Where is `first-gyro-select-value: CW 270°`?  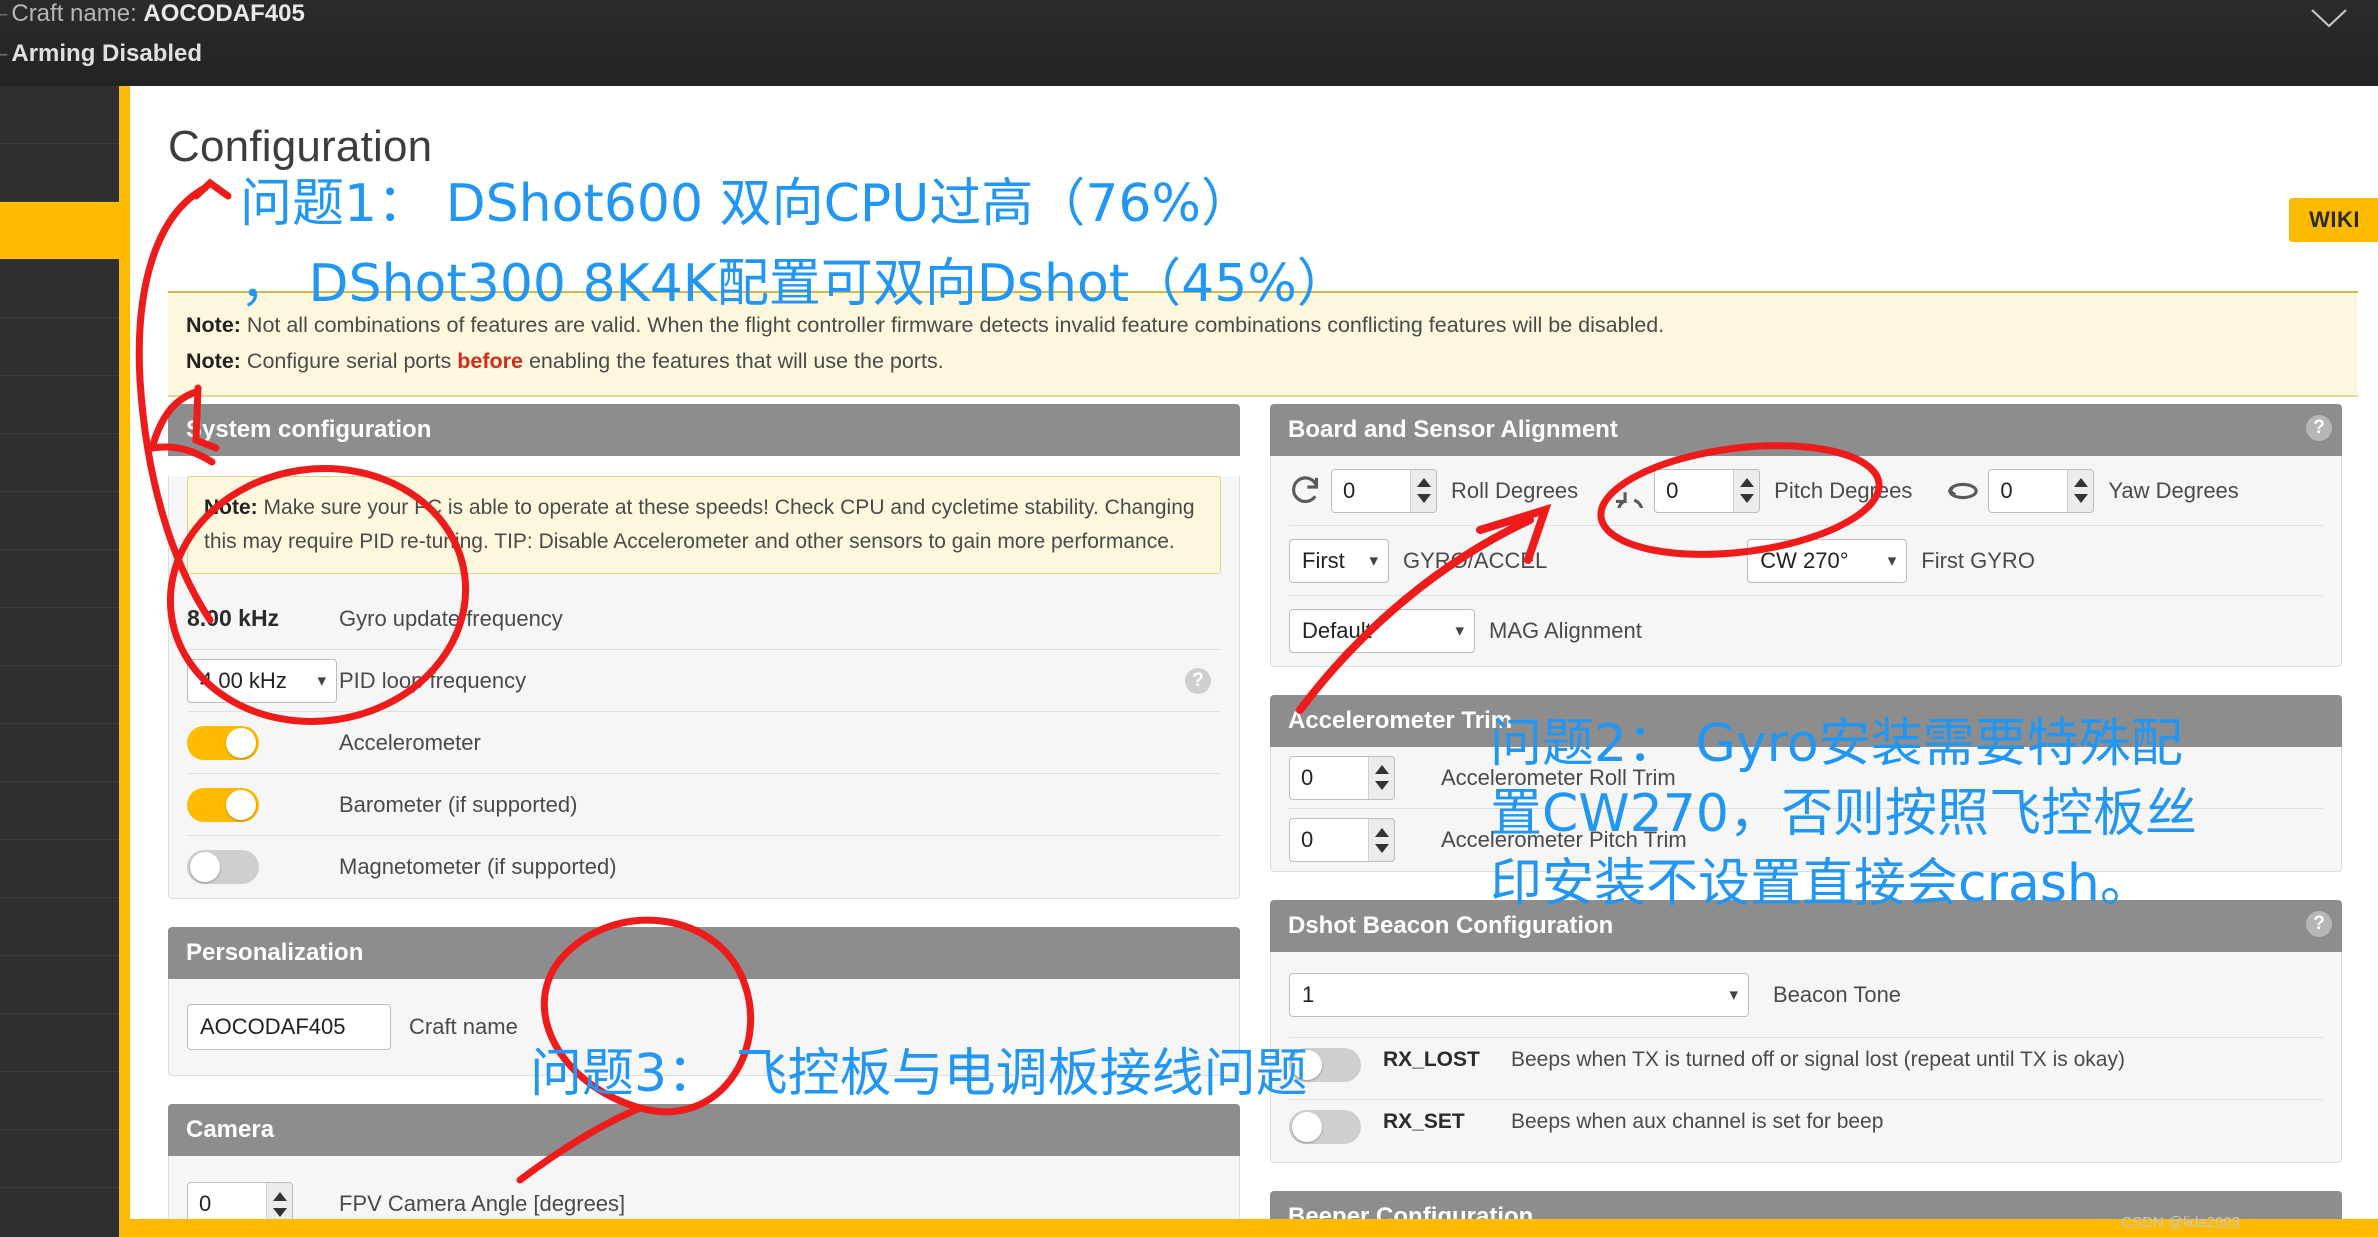 first-gyro-select-value: CW 270° is located at coordinates (1804, 560).